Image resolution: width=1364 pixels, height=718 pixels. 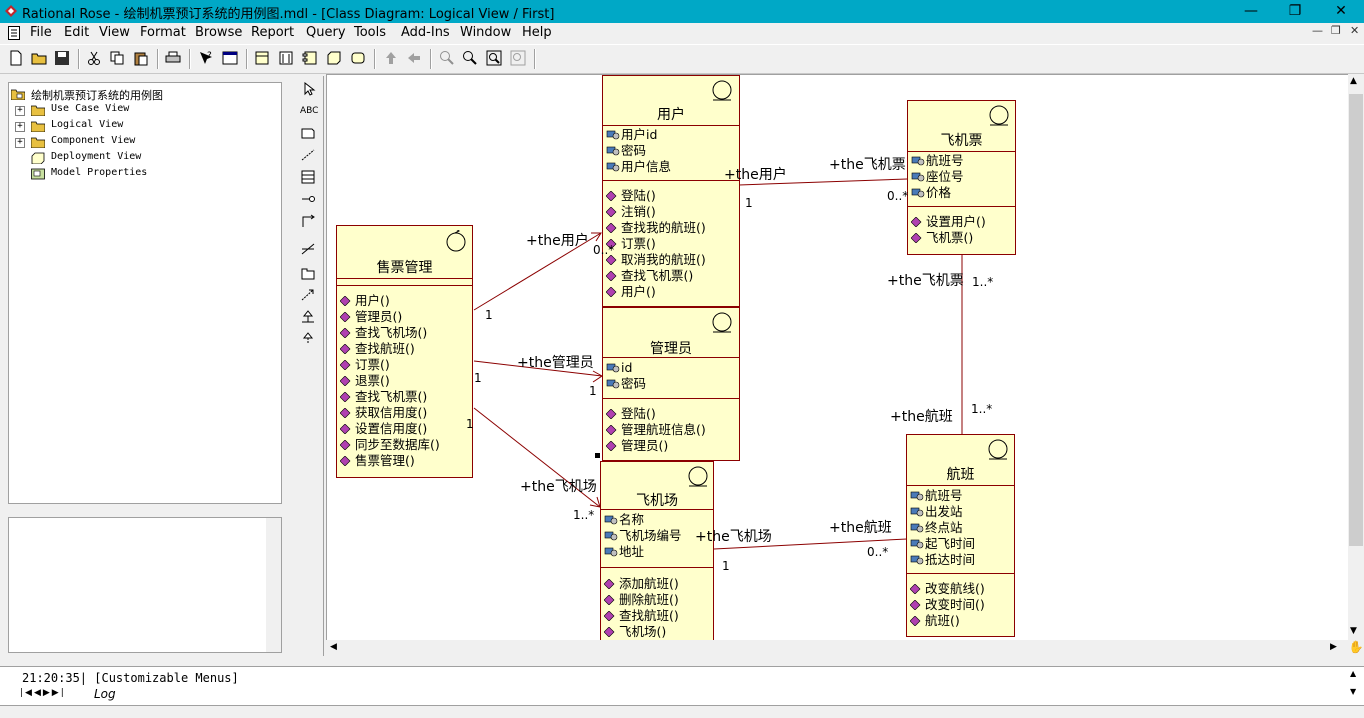 I want to click on dependency-tool-icon, so click(x=308, y=295).